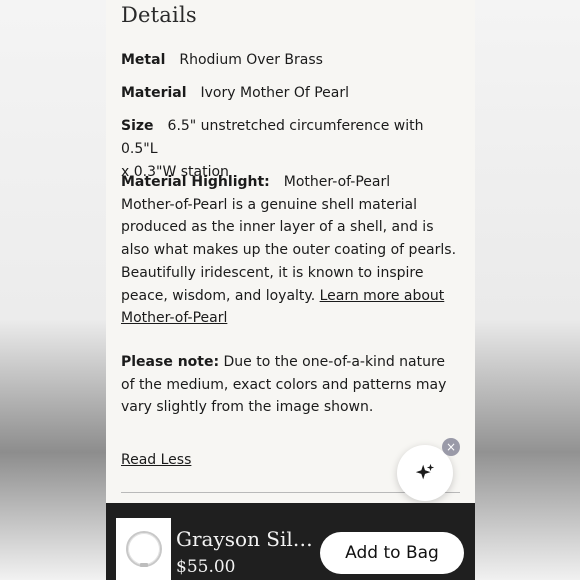  Describe the element at coordinates (425, 471) in the screenshot. I see `sparkle-icon` at that location.